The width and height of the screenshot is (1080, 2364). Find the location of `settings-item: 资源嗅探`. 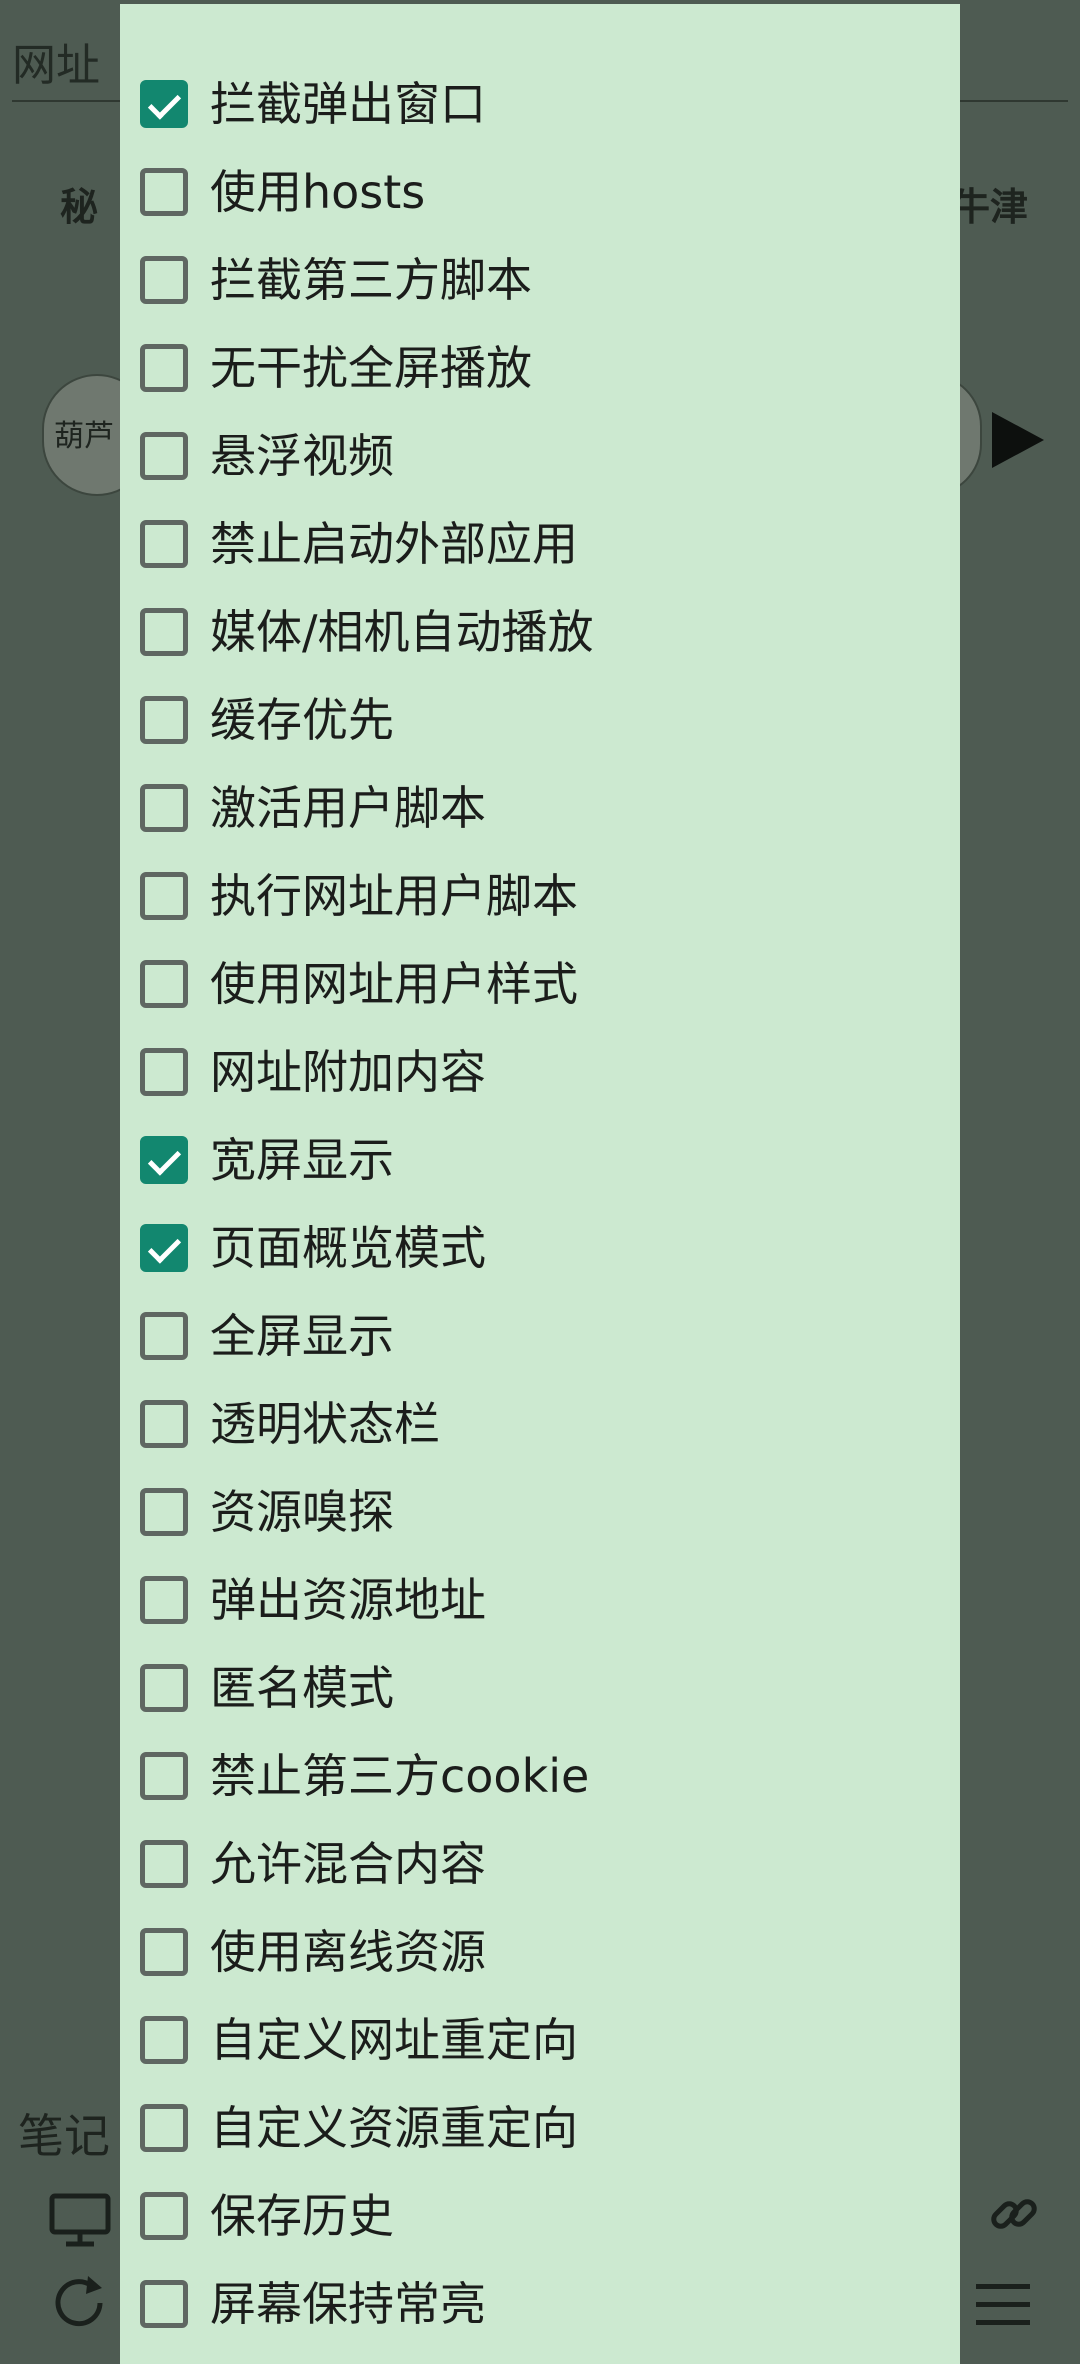

settings-item: 资源嗅探 is located at coordinates (540, 1512).